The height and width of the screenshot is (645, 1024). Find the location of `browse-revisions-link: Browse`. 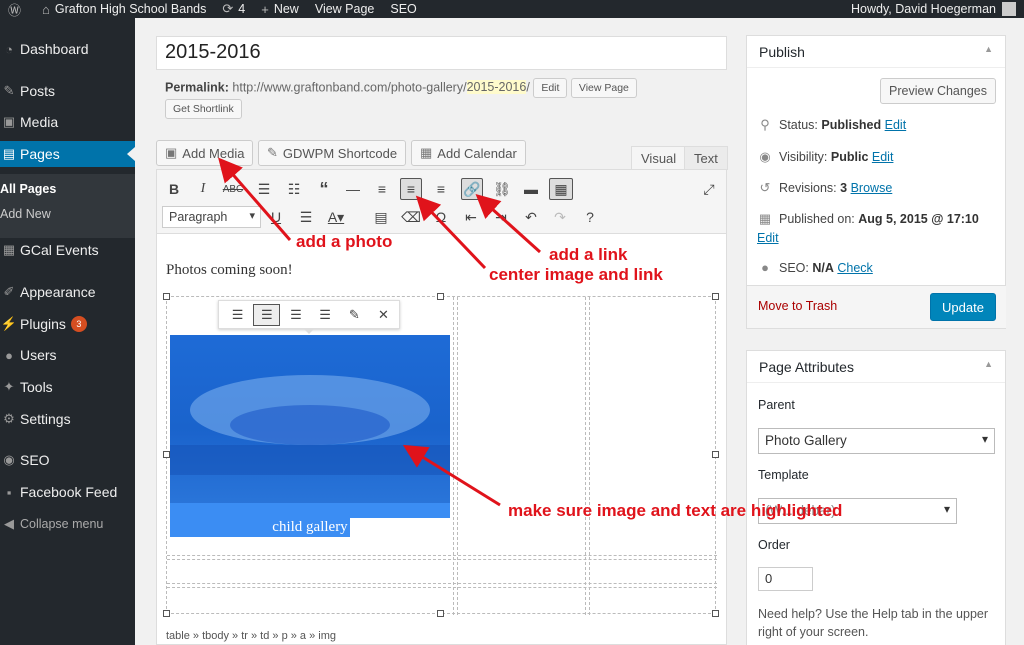

browse-revisions-link: Browse is located at coordinates (872, 188).